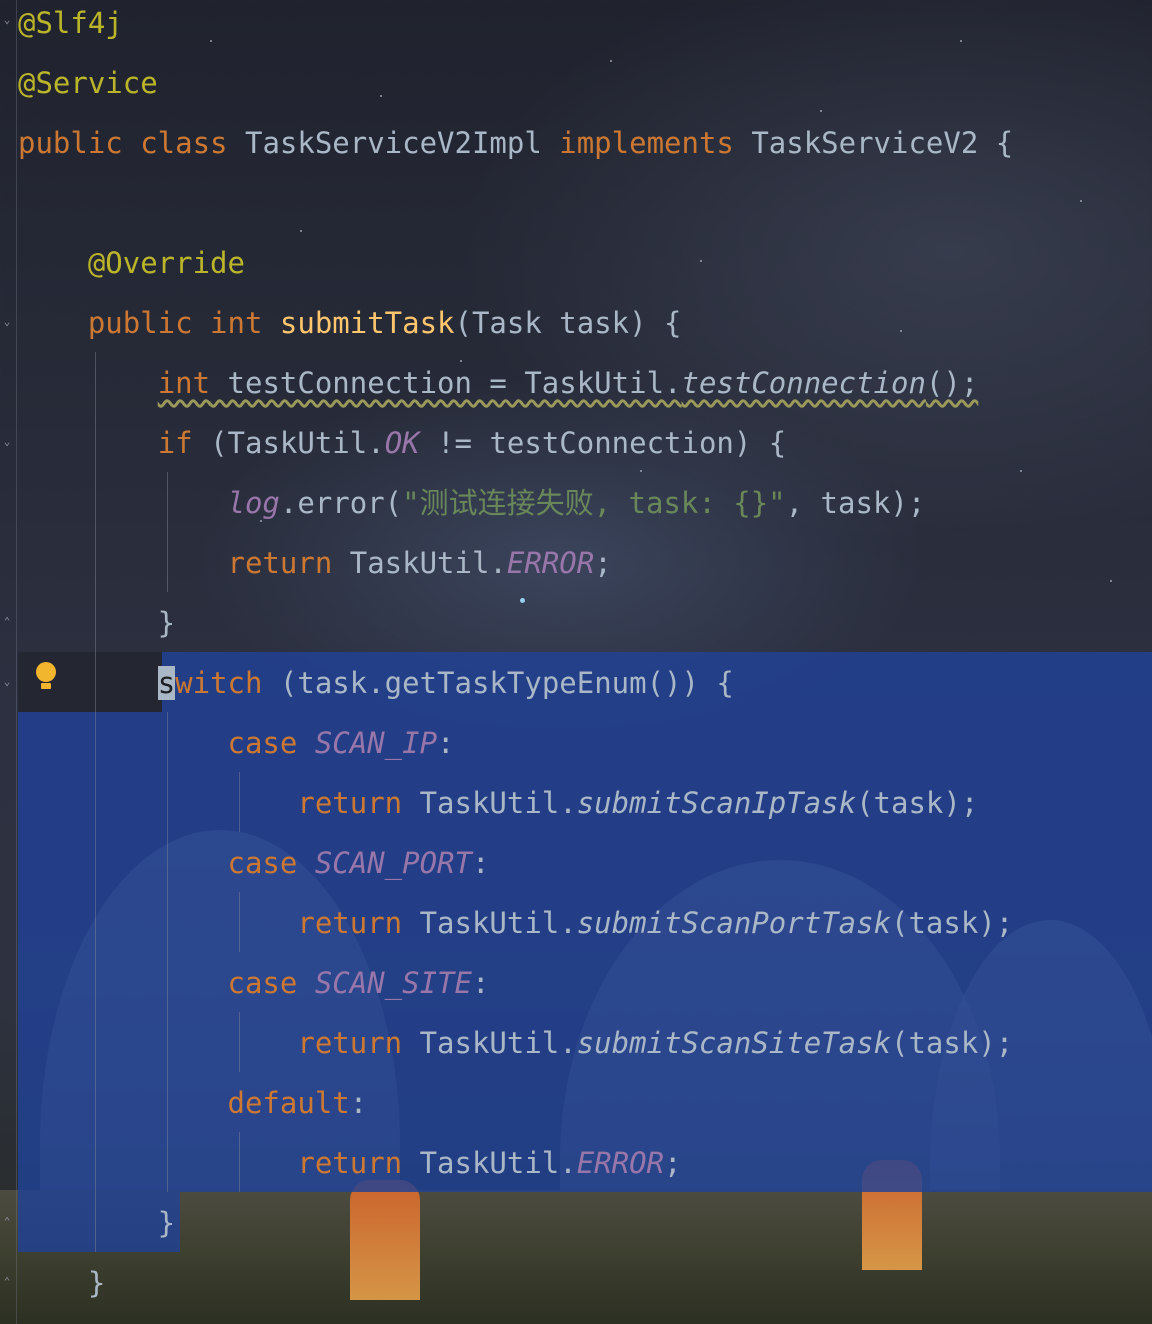 Image resolution: width=1152 pixels, height=1324 pixels. I want to click on code-token: ();, so click(952, 383).